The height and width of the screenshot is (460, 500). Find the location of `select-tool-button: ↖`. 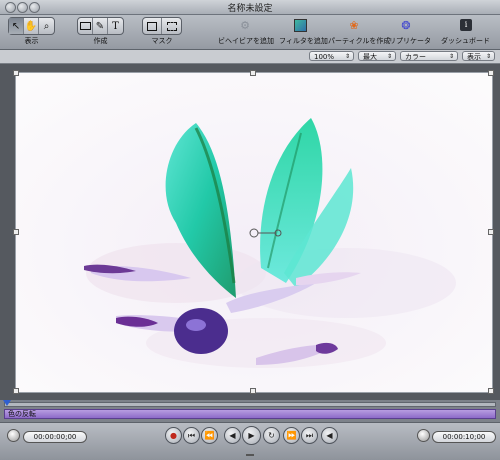

select-tool-button: ↖ is located at coordinates (16, 26).